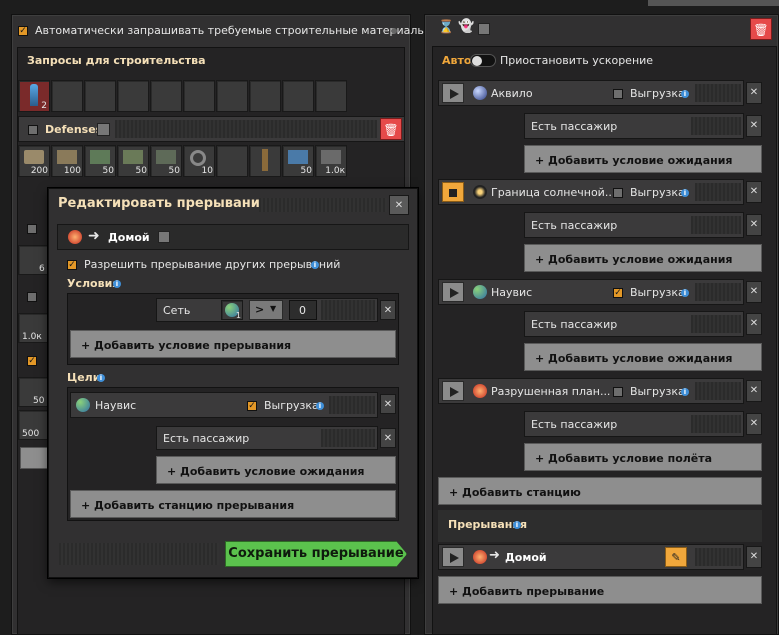 Image resolution: width=779 pixels, height=635 pixels. What do you see at coordinates (75, 237) in the screenshot?
I see `shattered-planet-icon` at bounding box center [75, 237].